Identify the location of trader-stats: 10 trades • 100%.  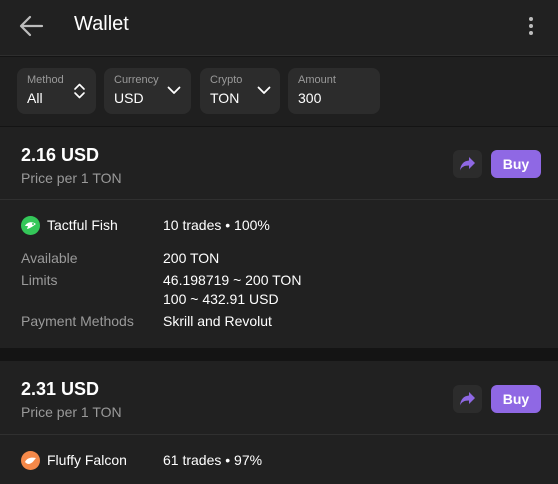
(216, 225).